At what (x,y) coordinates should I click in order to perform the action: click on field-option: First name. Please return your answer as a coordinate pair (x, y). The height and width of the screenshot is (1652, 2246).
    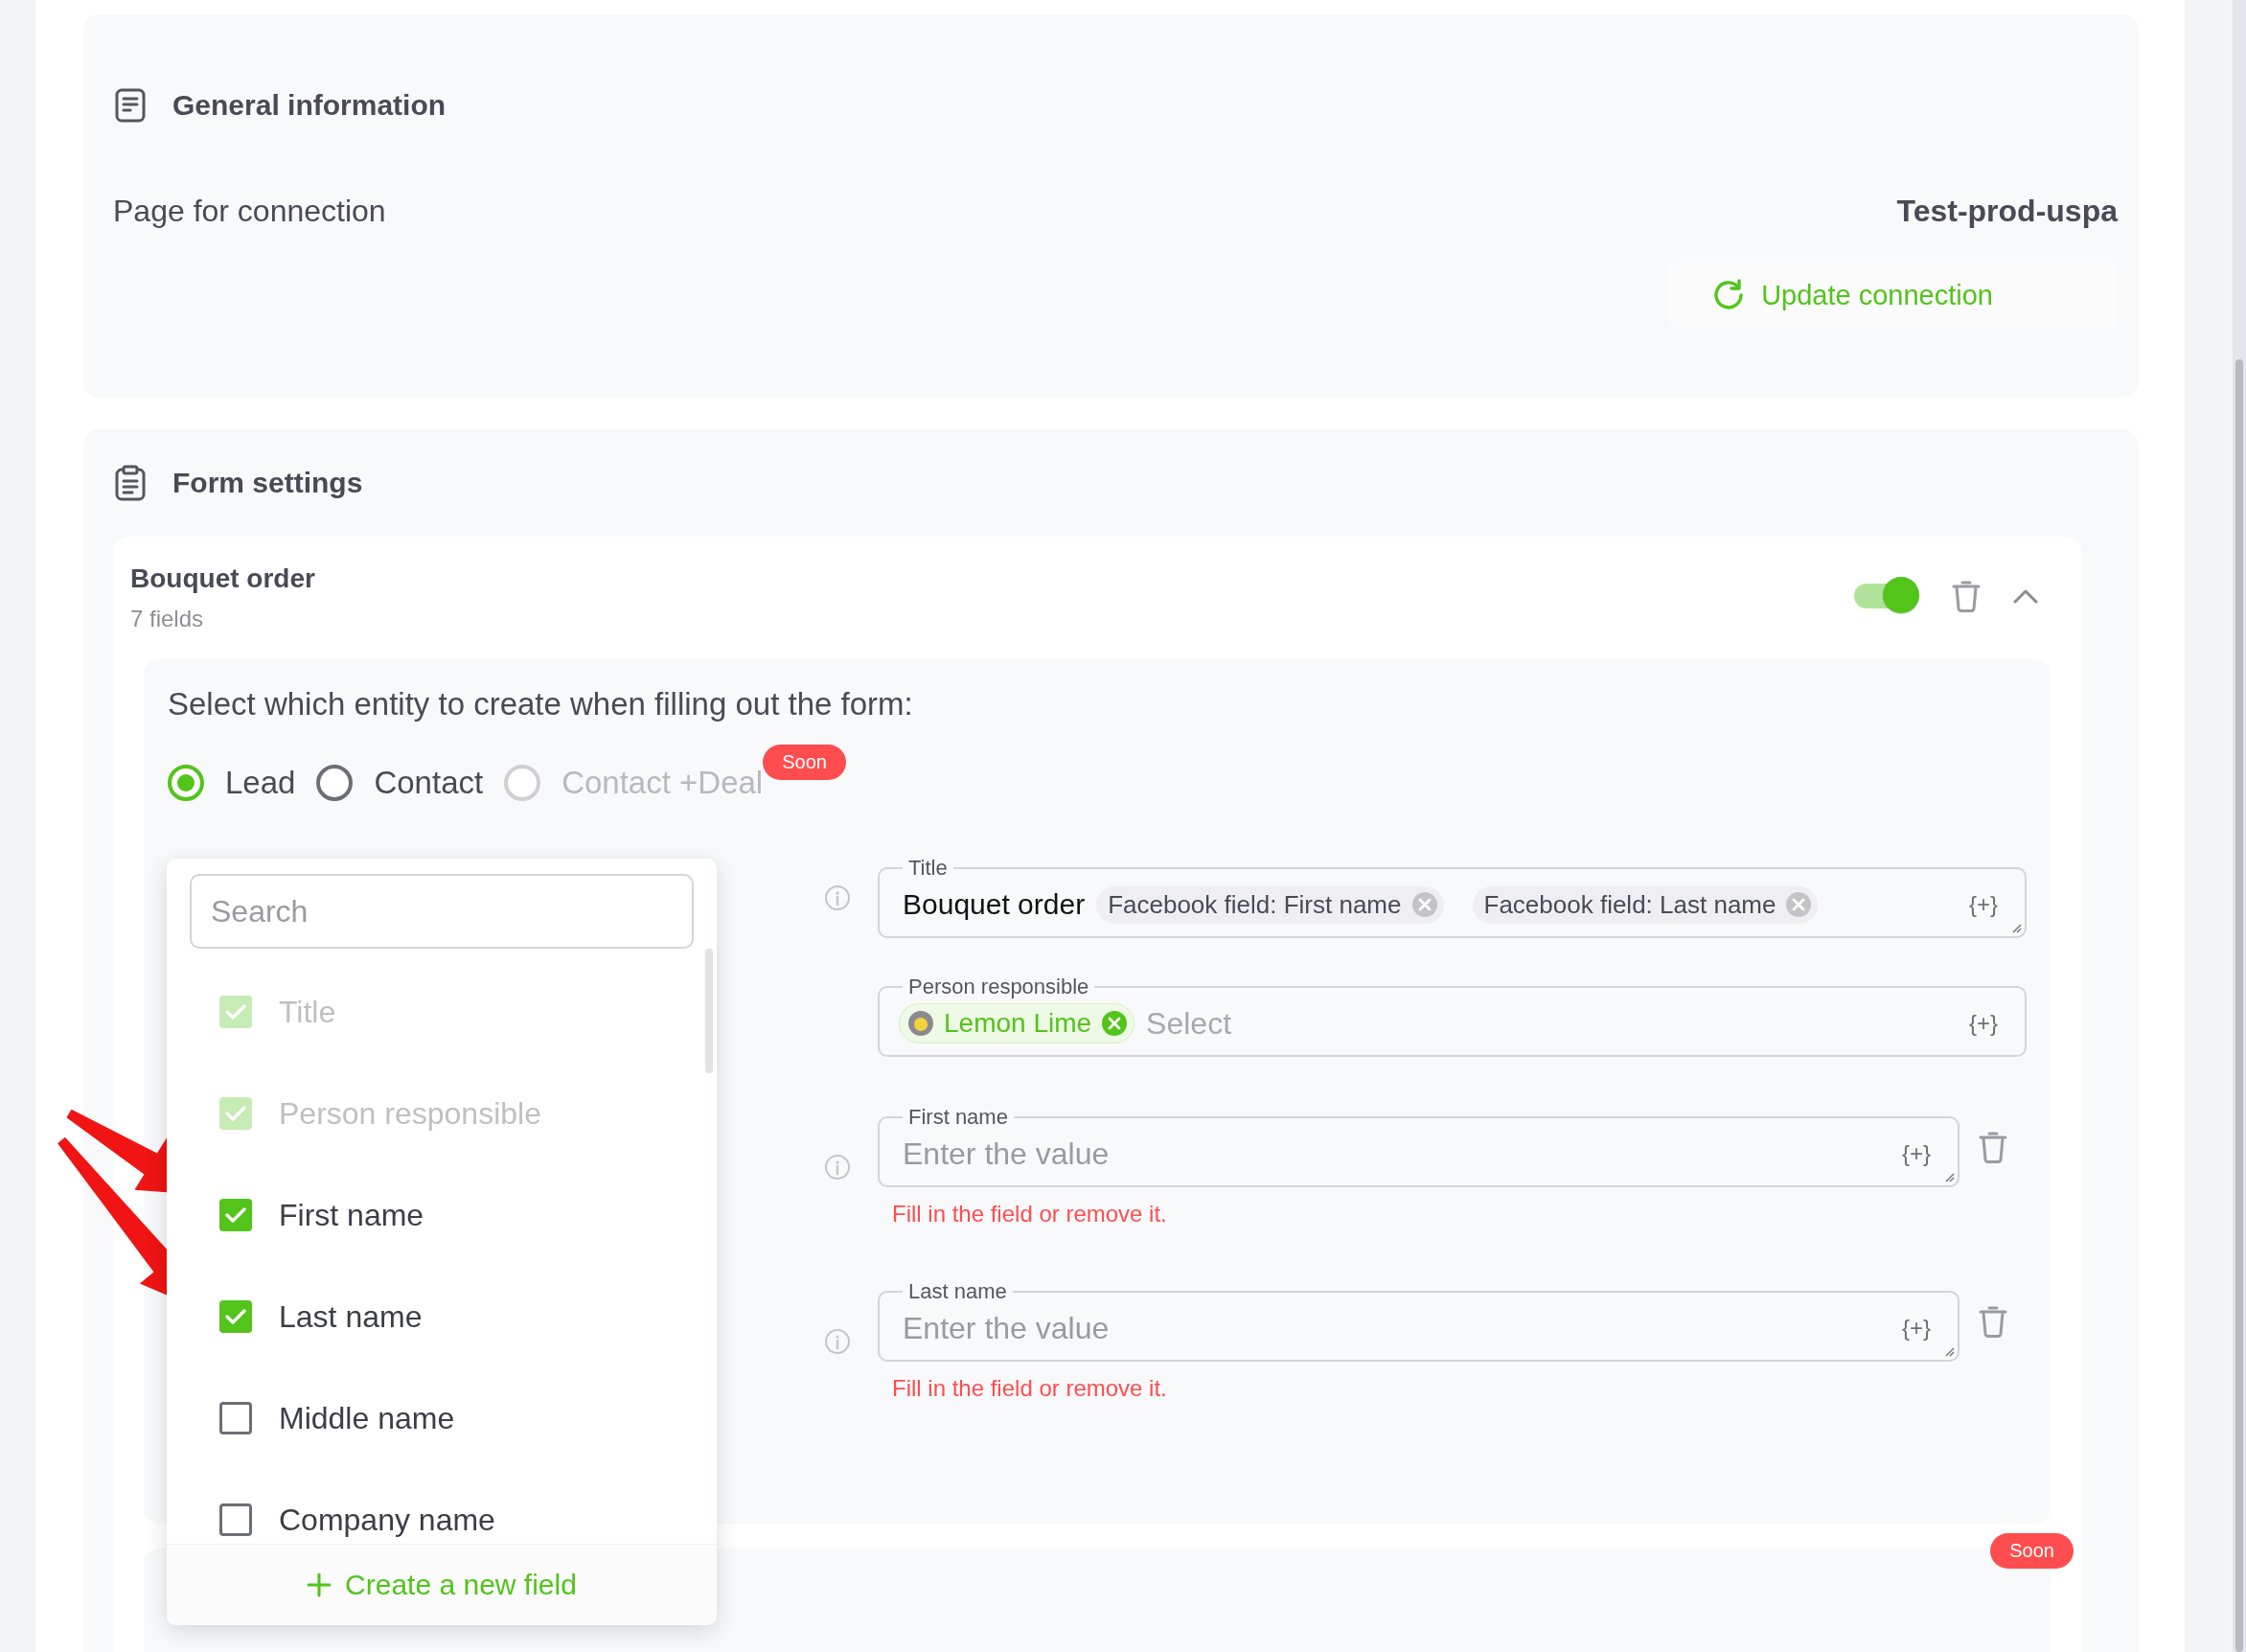
    Looking at the image, I should click on (321, 1215).